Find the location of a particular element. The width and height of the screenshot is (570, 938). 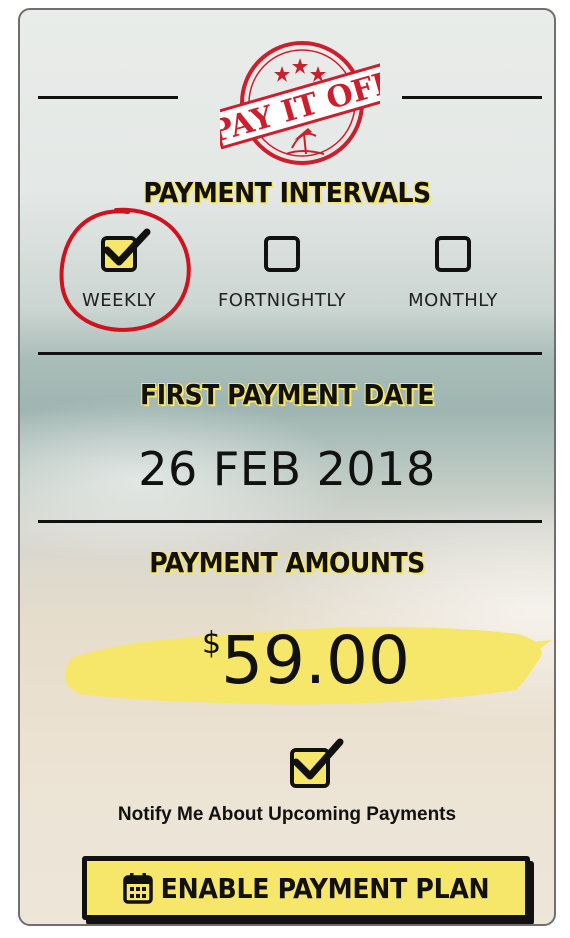

currency-symbol: $ is located at coordinates (211, 643).